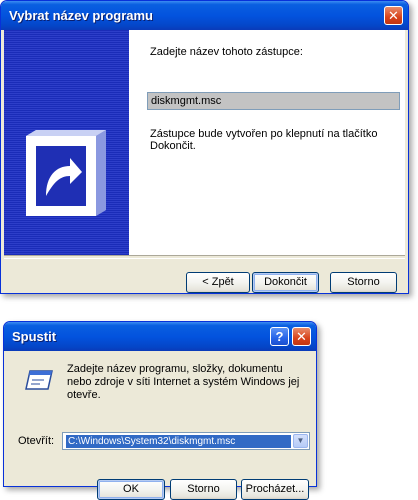  I want to click on wizard-titlebar: Vybrat název programu ✕, so click(204, 15).